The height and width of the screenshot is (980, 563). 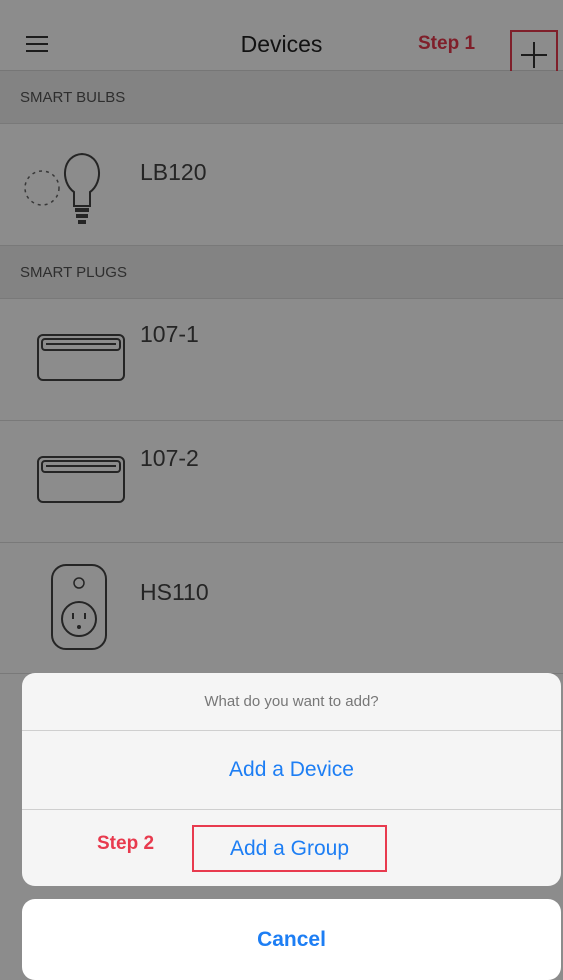 What do you see at coordinates (291, 939) in the screenshot?
I see `cancel-button: Cancel` at bounding box center [291, 939].